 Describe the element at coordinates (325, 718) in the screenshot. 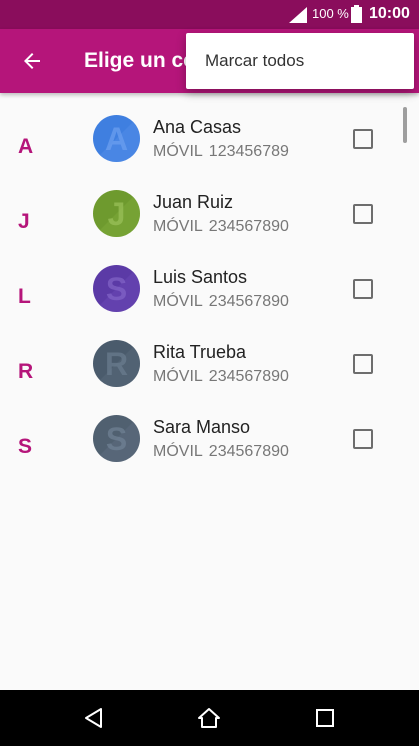

I see `nav-recents-icon` at that location.